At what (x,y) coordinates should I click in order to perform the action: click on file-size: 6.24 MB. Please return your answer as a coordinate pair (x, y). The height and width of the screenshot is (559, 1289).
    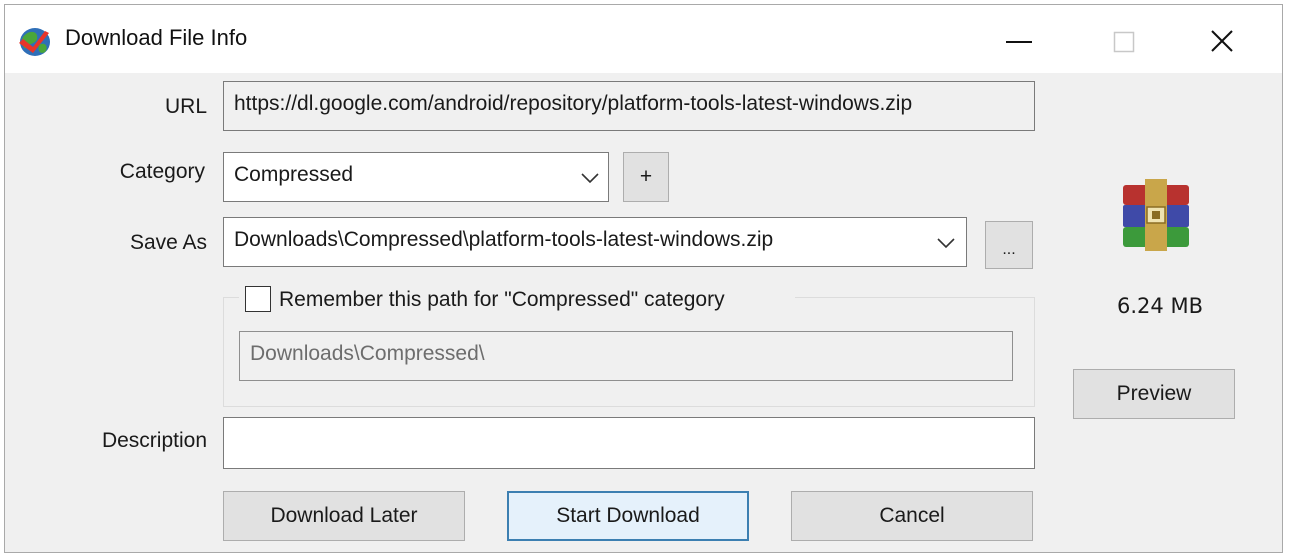
    Looking at the image, I should click on (1160, 306).